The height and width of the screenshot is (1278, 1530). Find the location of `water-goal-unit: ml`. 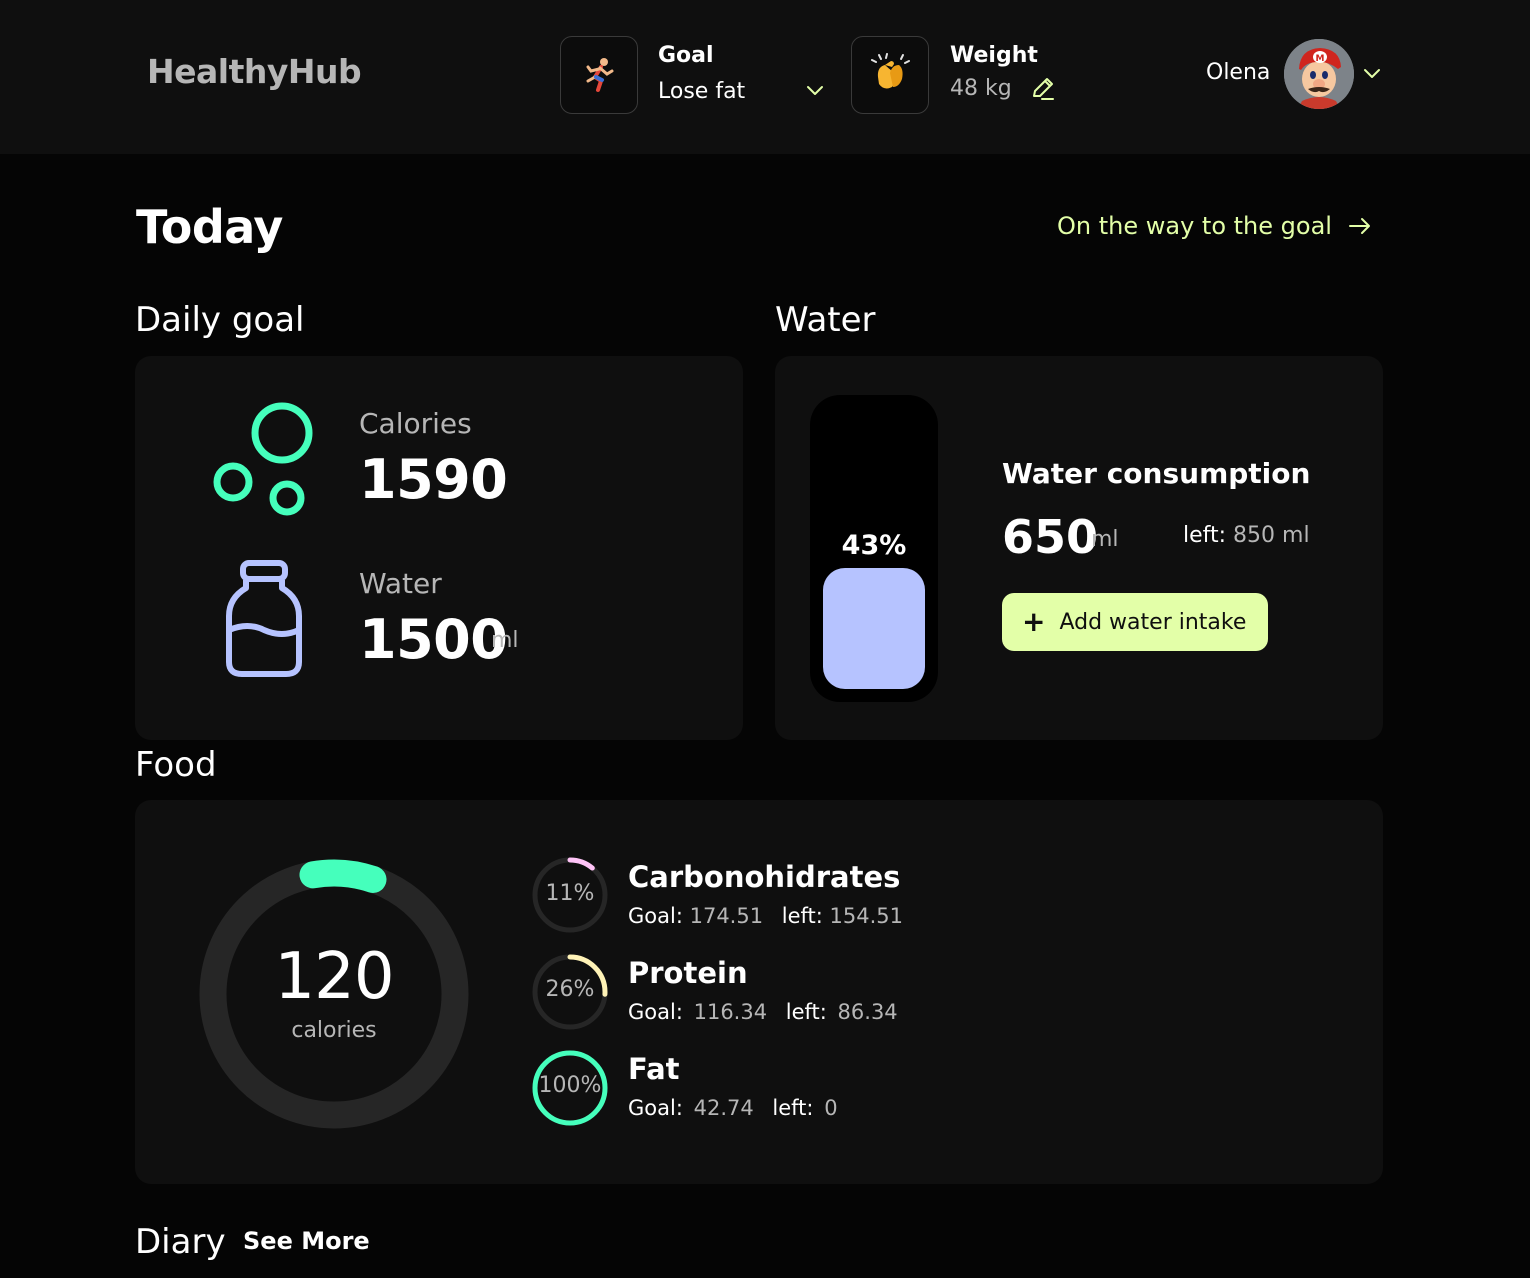

water-goal-unit: ml is located at coordinates (505, 640).